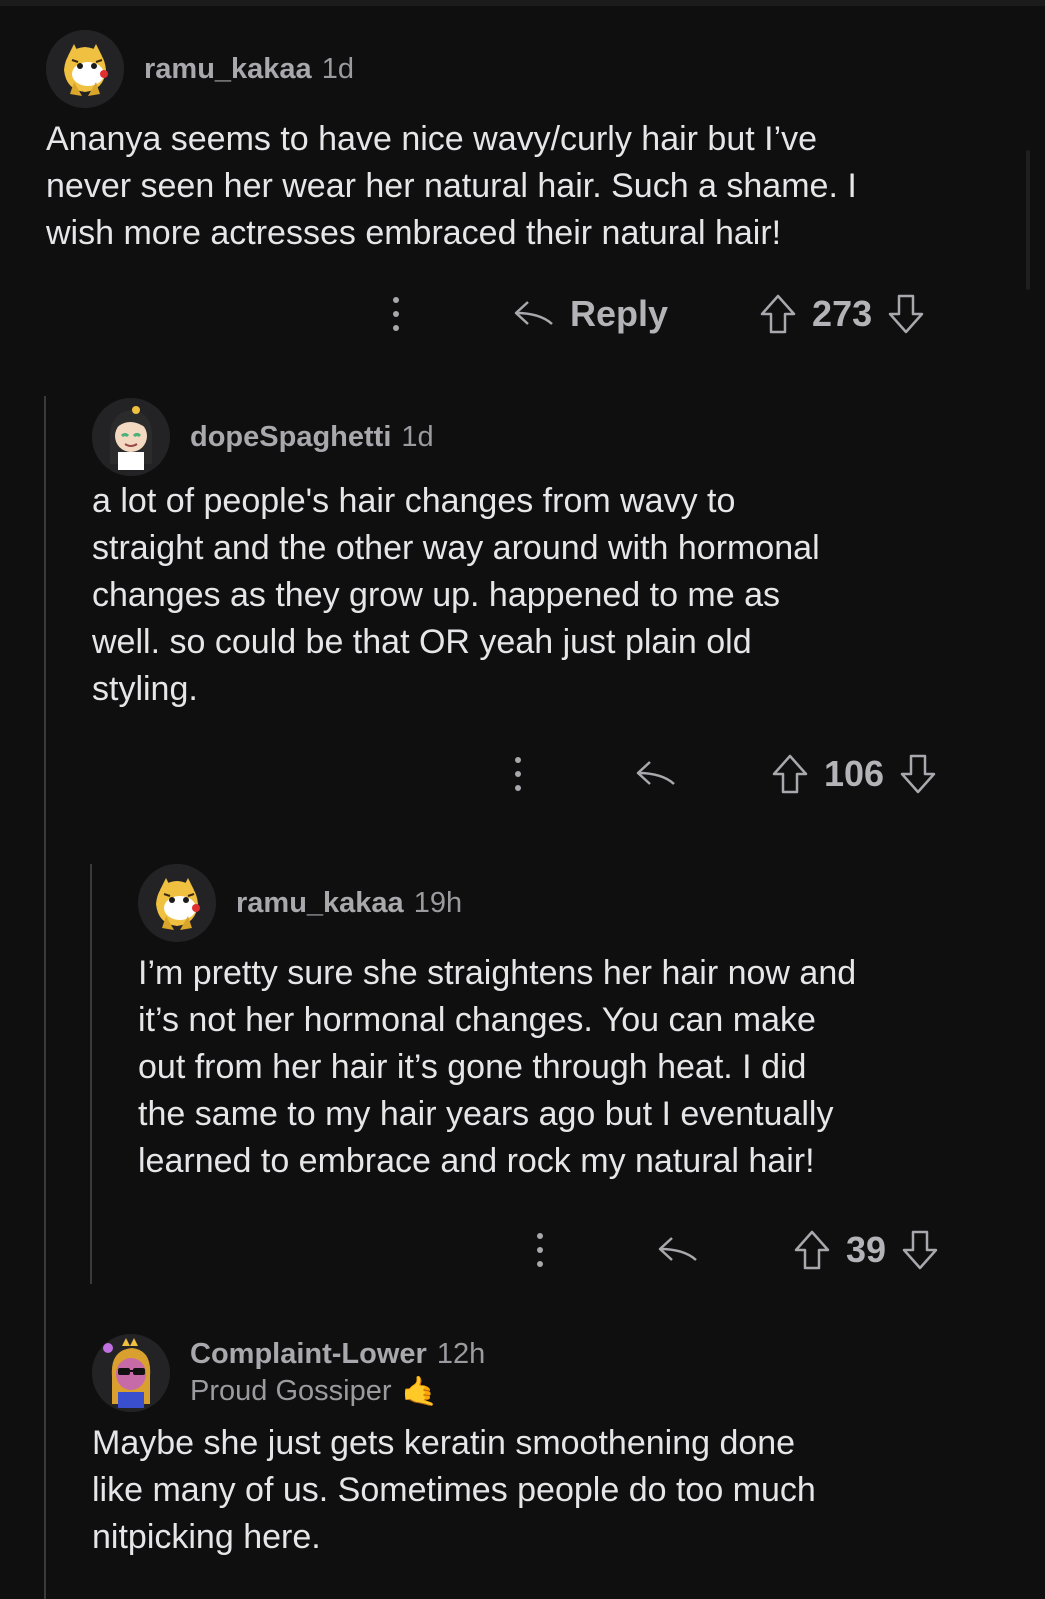 Image resolution: width=1045 pixels, height=1599 pixels. Describe the element at coordinates (619, 313) in the screenshot. I see `reply-label: Reply` at that location.